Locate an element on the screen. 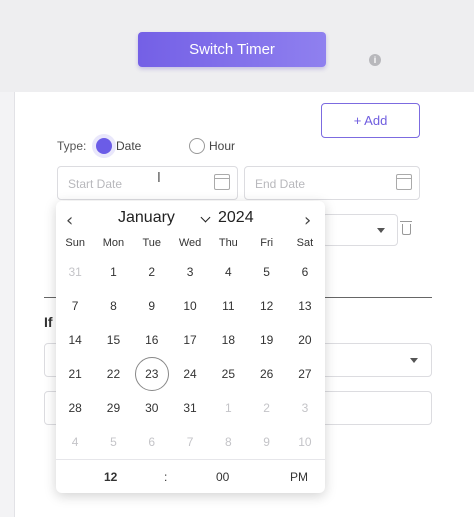 Image resolution: width=474 pixels, height=517 pixels. minute-input: 00 is located at coordinates (222, 477).